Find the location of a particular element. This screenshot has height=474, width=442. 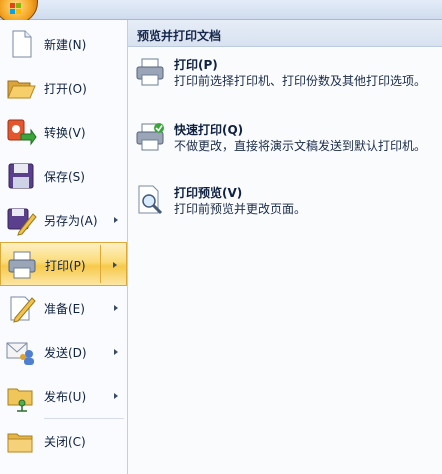

menu-item-send-label: 发送(D) is located at coordinates (65, 353).